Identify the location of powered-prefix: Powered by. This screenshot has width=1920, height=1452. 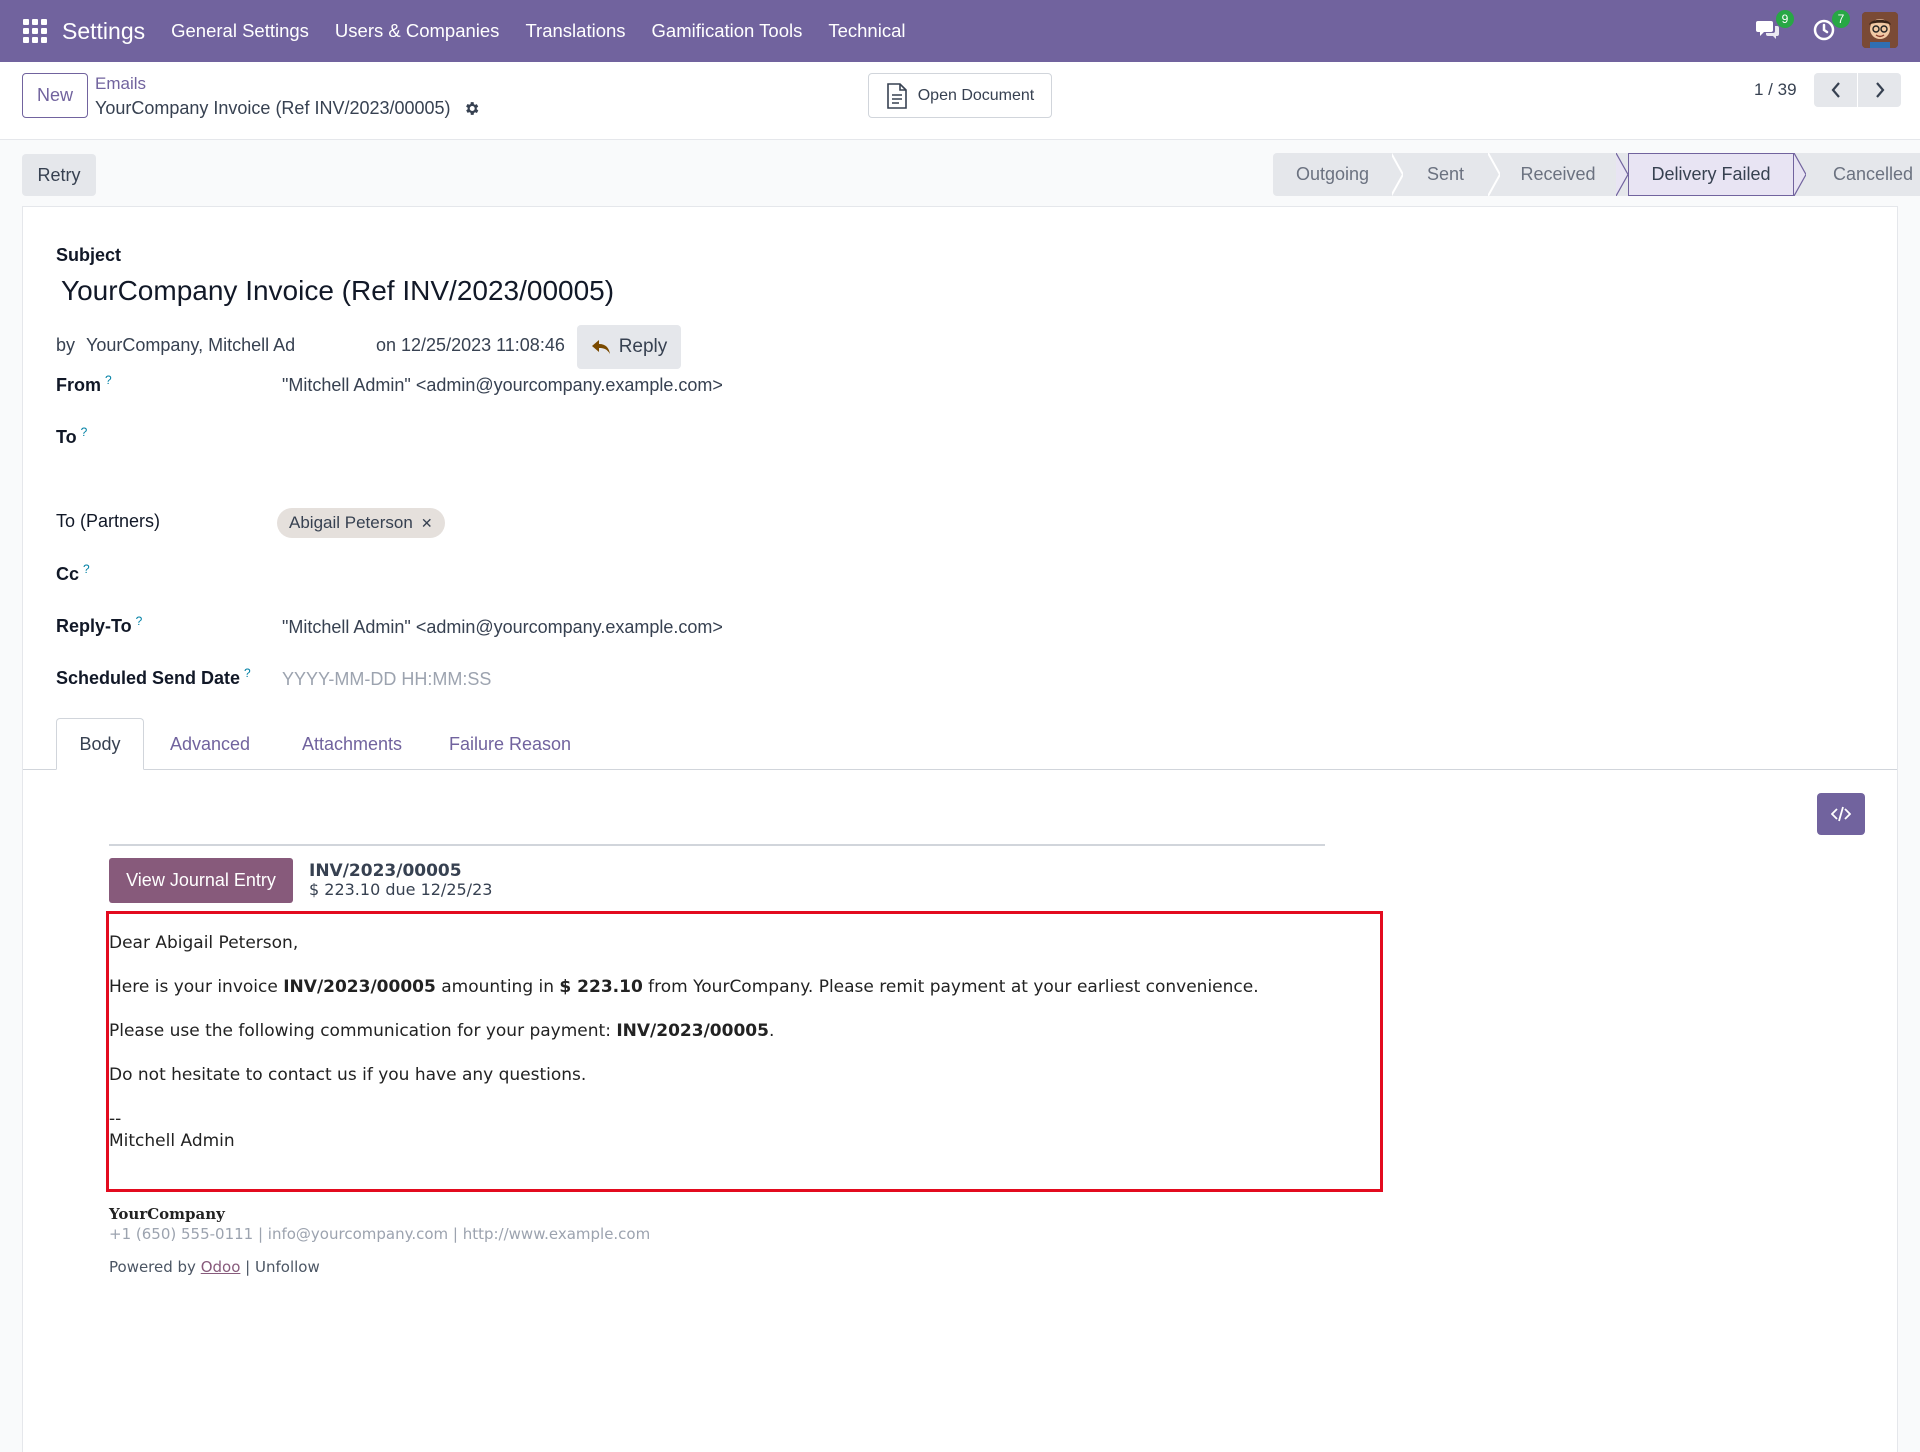
(155, 1267).